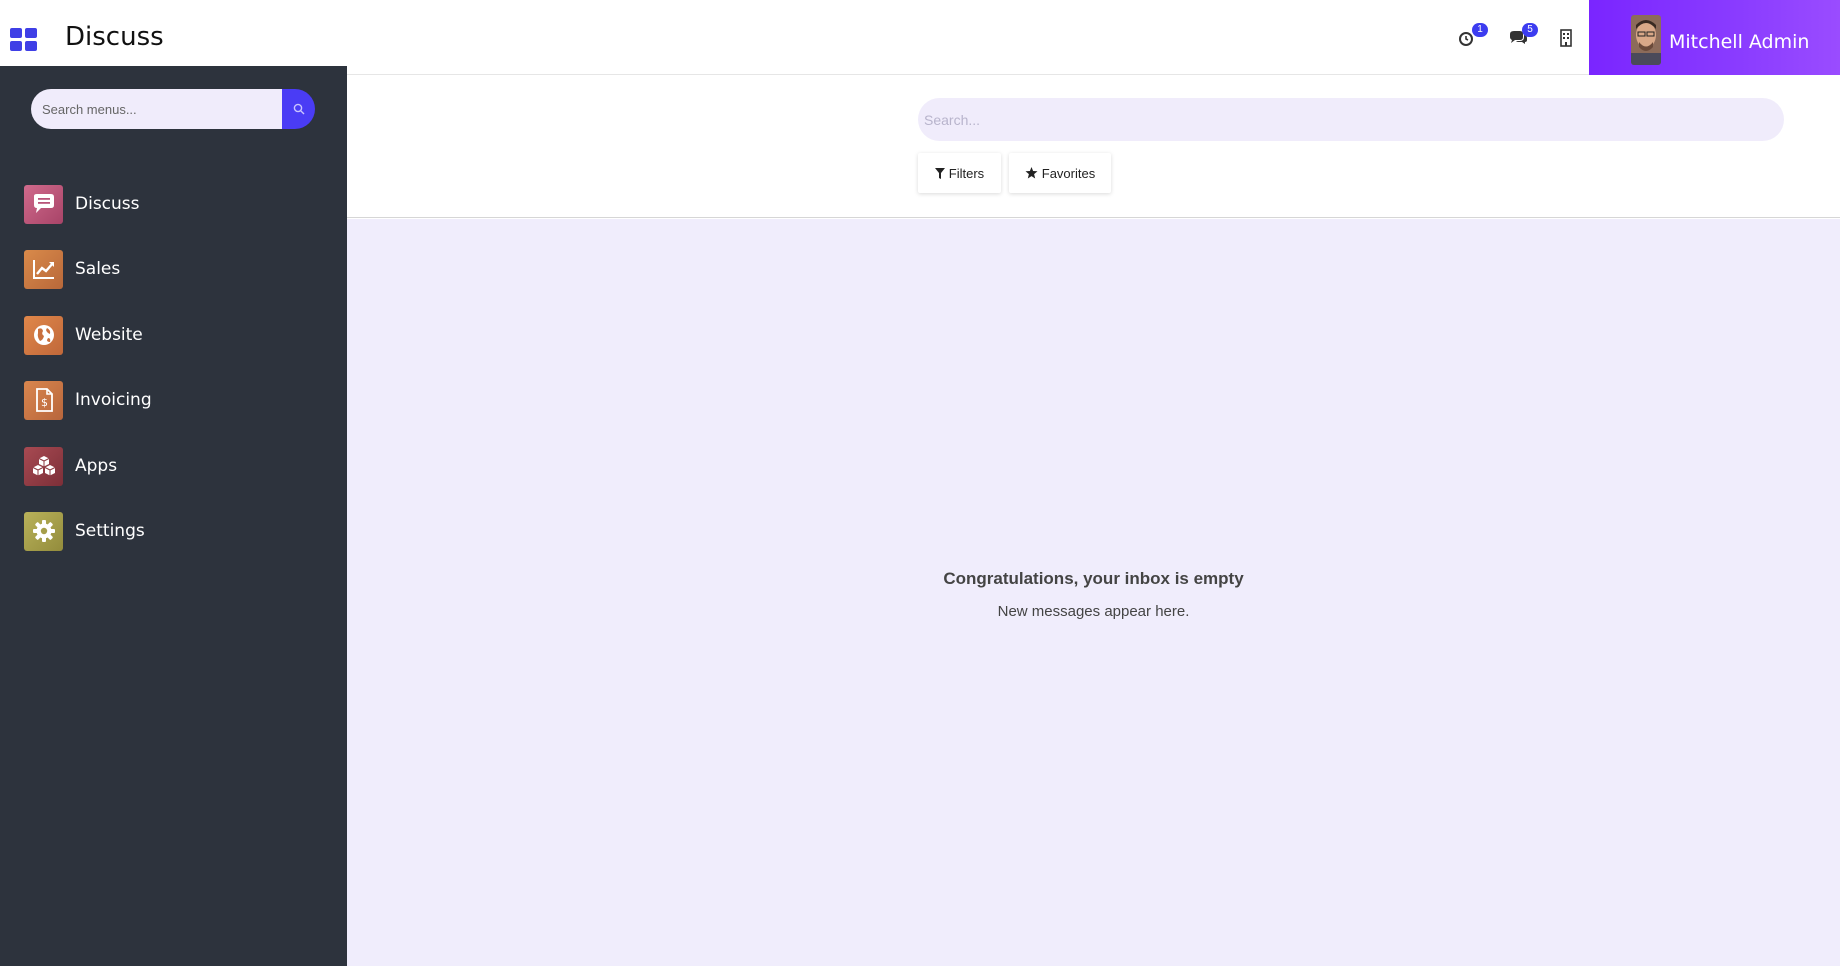 The image size is (1840, 966). I want to click on top-navbar: Discuss 1 5 Mitchell Admin, so click(920, 37).